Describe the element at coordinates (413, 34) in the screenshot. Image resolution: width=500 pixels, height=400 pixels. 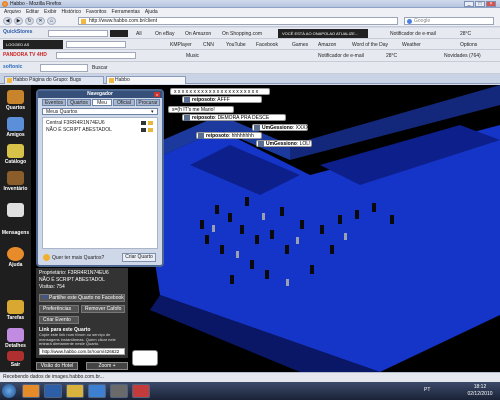
I see `mail-notifier: Notificador de e-mail` at that location.